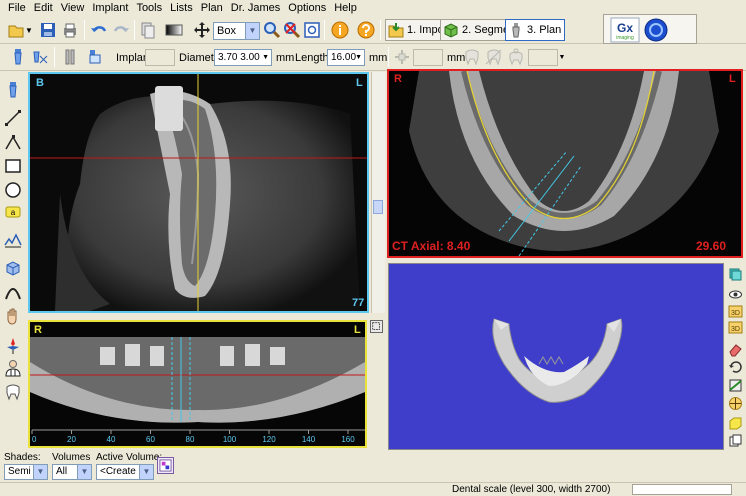 Image resolution: width=746 pixels, height=496 pixels. I want to click on profile-icon, so click(13, 240).